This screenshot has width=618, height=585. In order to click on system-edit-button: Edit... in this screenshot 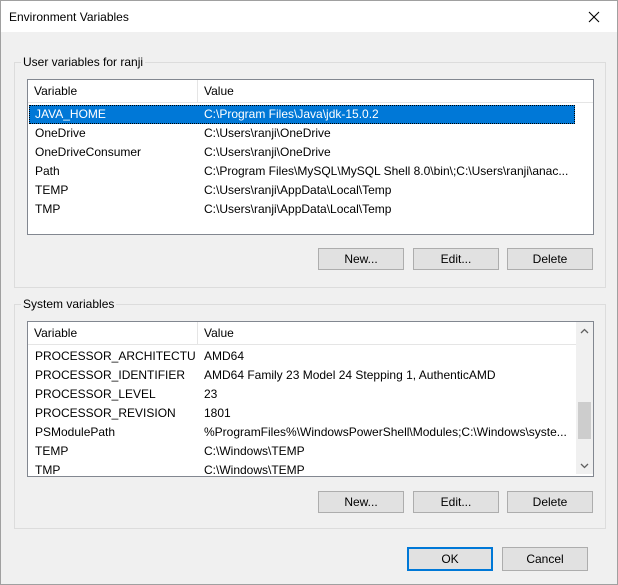, I will do `click(456, 502)`.